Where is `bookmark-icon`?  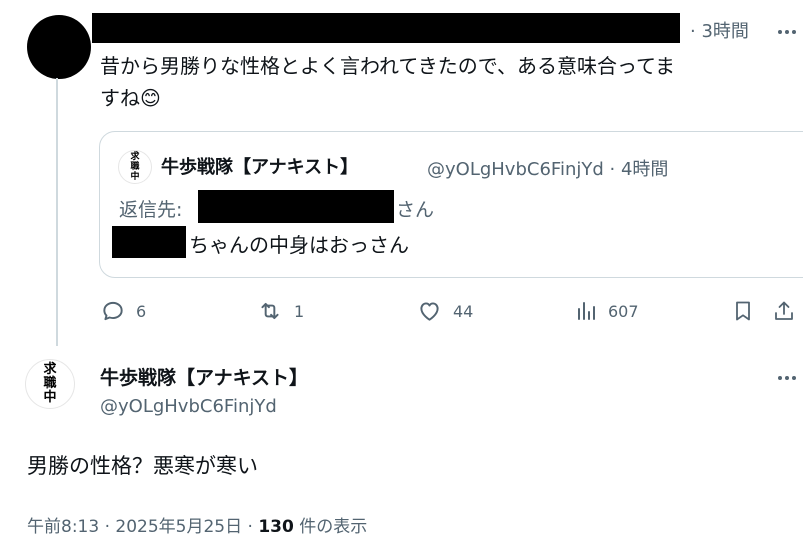
bookmark-icon is located at coordinates (743, 311).